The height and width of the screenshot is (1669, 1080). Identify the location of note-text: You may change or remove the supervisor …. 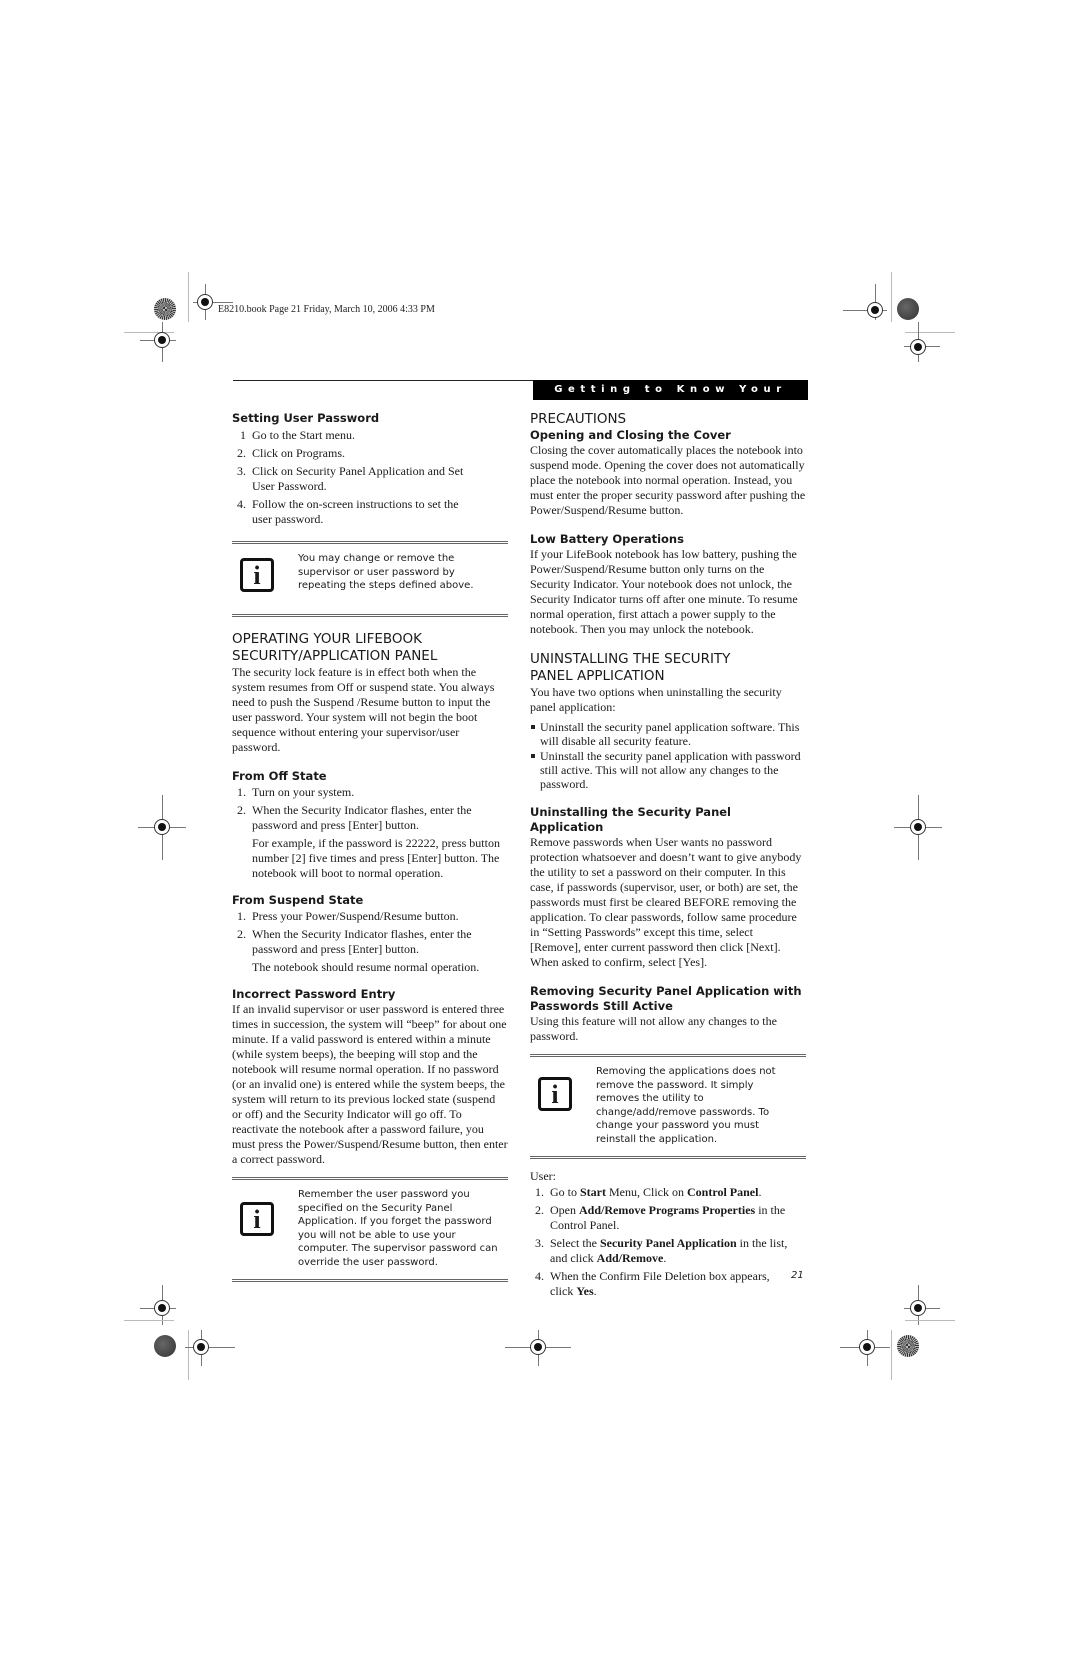
(386, 572).